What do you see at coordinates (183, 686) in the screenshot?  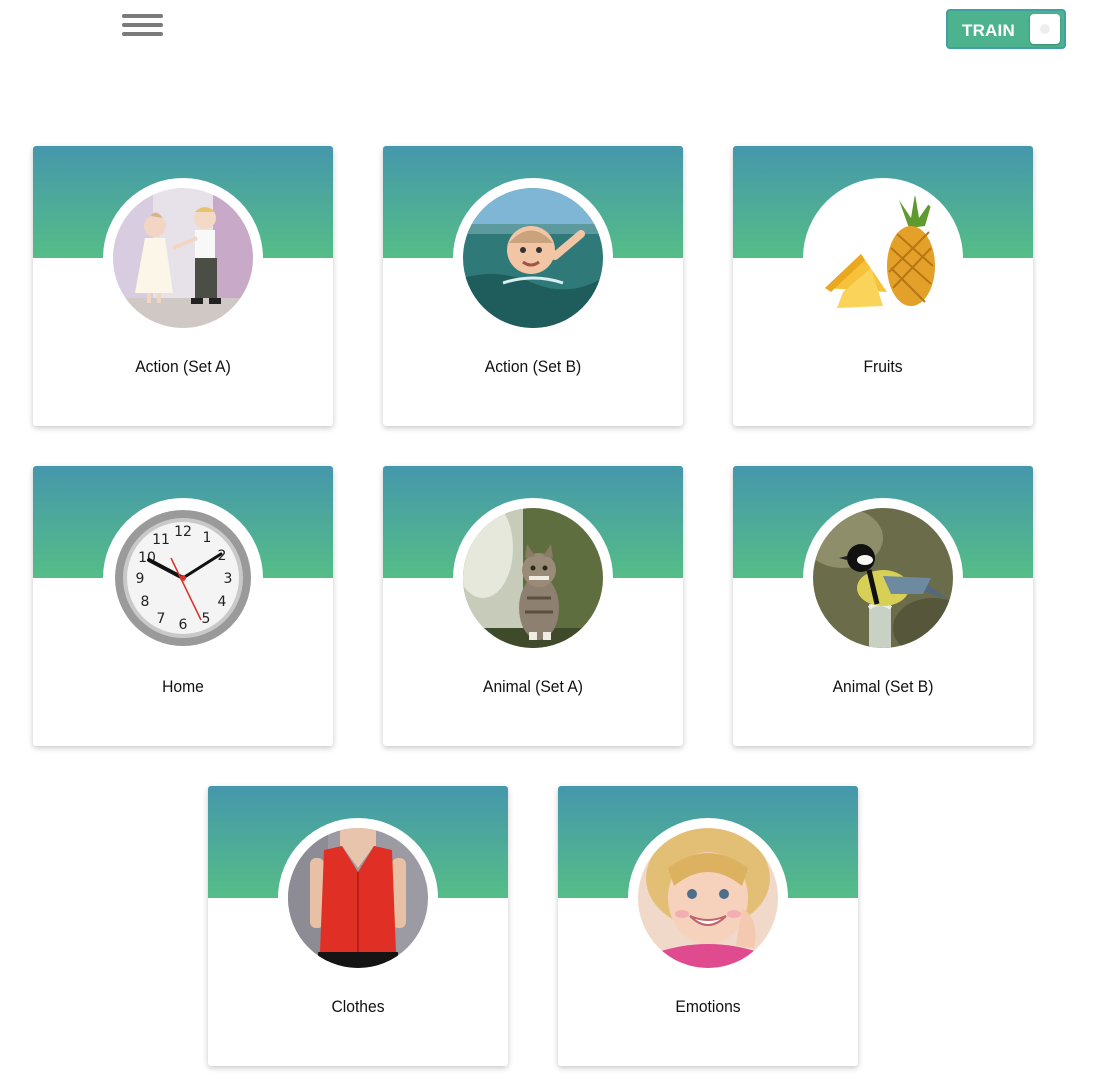 I see `card-title: Home` at bounding box center [183, 686].